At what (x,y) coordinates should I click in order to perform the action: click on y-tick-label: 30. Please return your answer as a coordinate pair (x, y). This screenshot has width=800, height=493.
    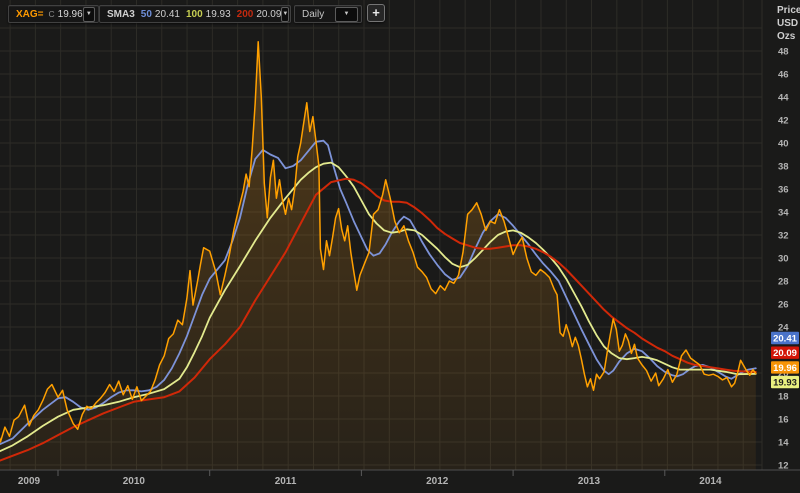
    Looking at the image, I should click on (783, 259).